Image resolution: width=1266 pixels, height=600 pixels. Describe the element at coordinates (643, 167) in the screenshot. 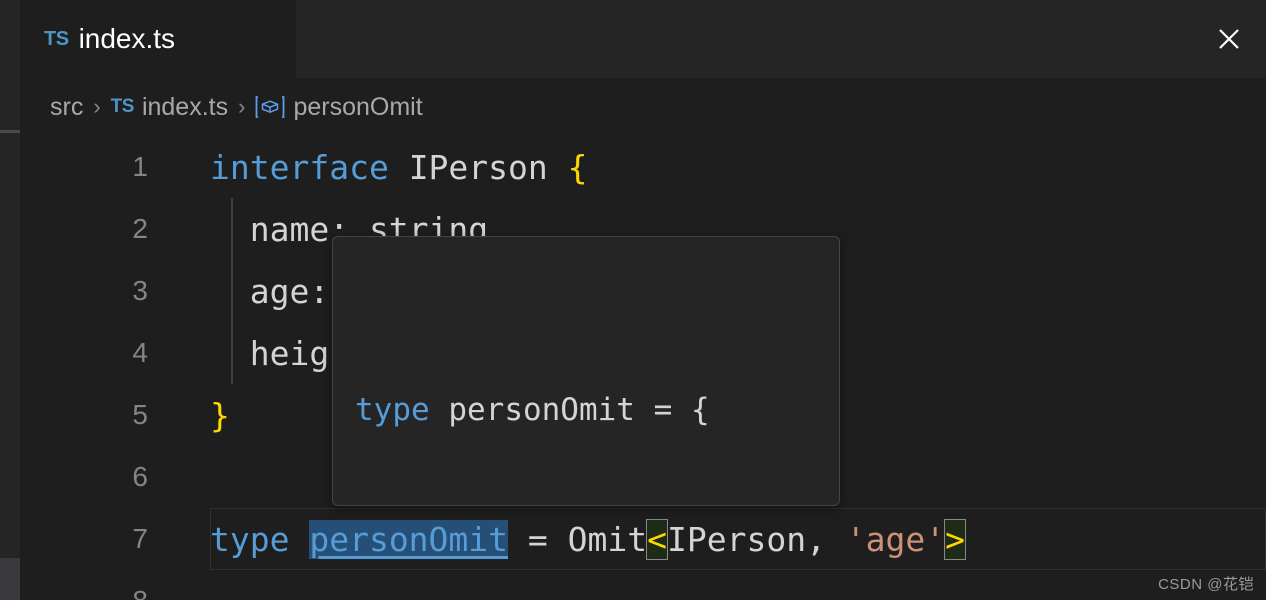

I see `code-line: 1 interface IPerson {` at that location.